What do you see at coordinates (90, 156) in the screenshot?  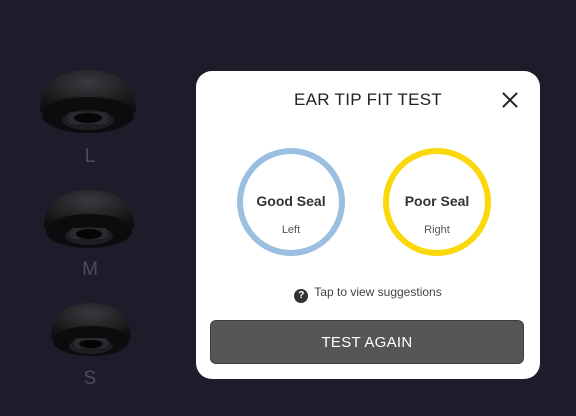 I see `ear-tip-size-label: L` at bounding box center [90, 156].